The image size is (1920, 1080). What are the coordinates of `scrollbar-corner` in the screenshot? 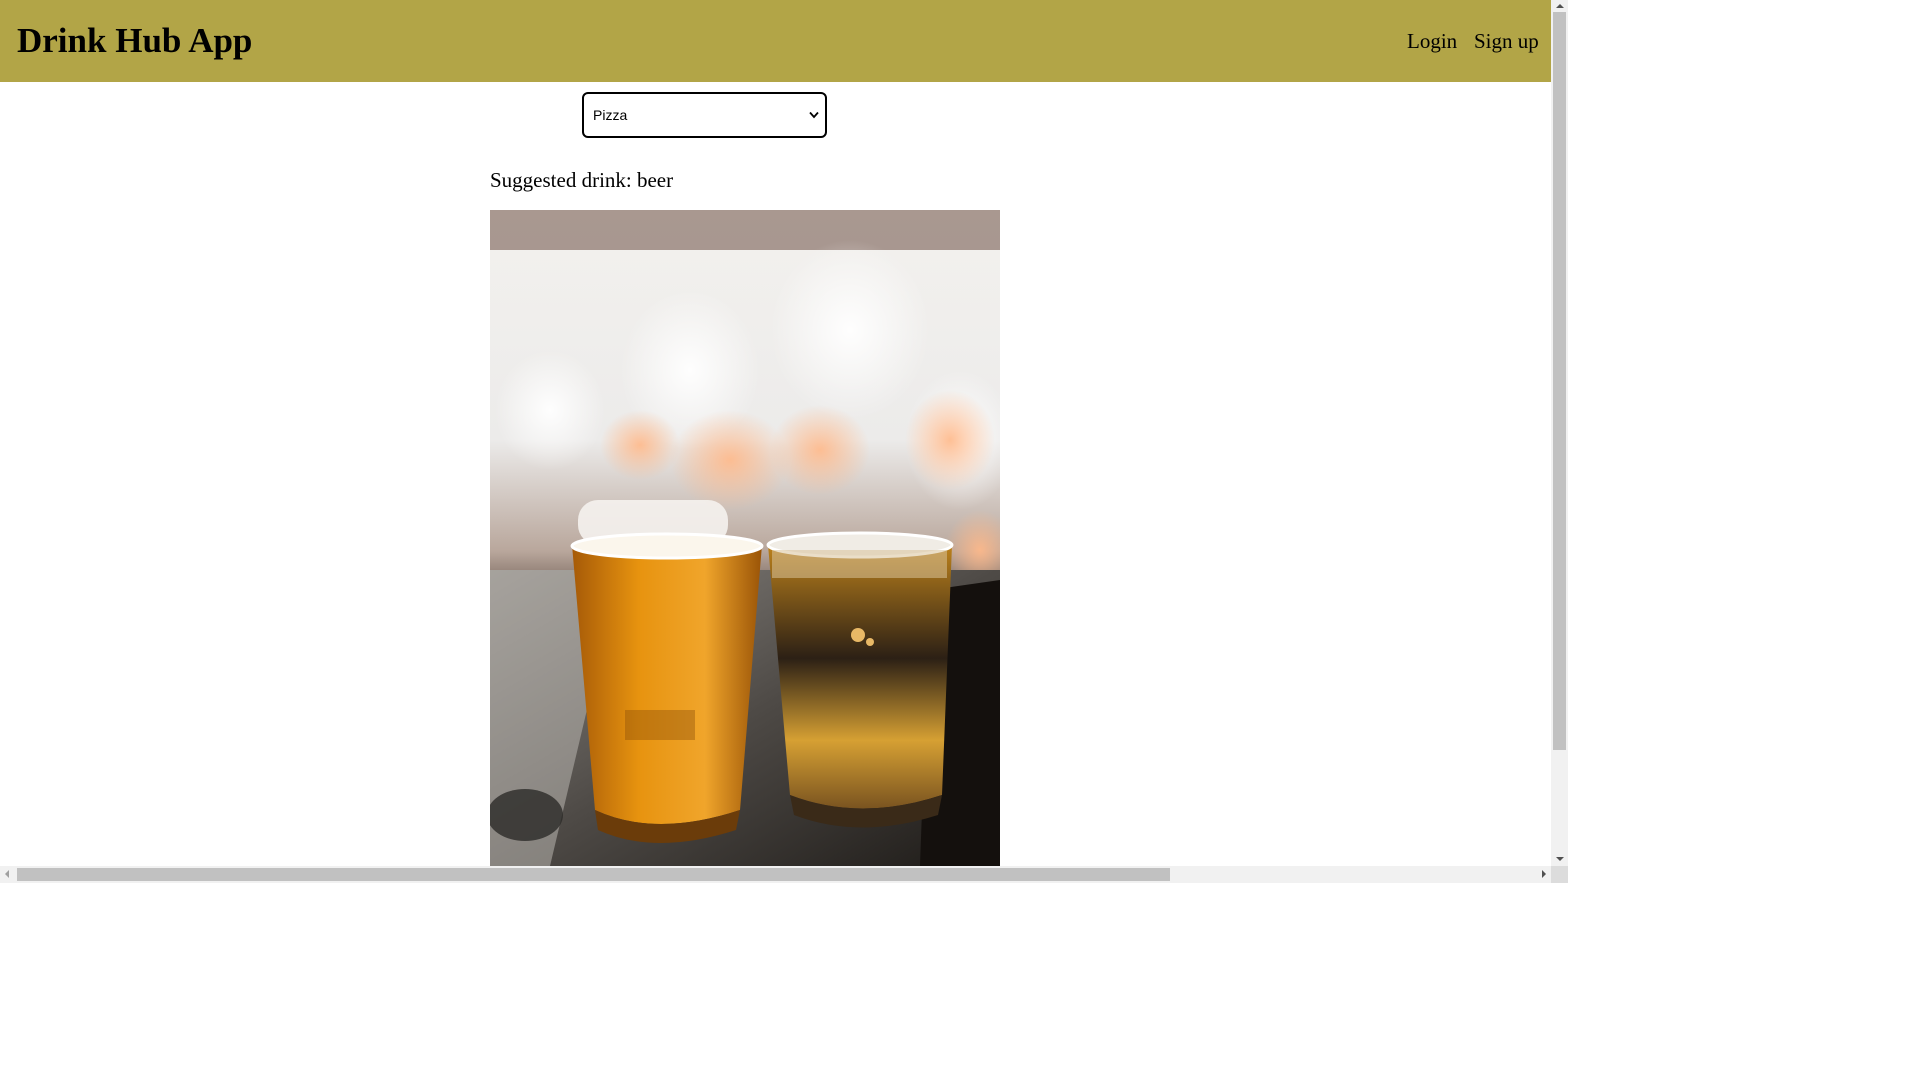 It's located at (1559, 874).